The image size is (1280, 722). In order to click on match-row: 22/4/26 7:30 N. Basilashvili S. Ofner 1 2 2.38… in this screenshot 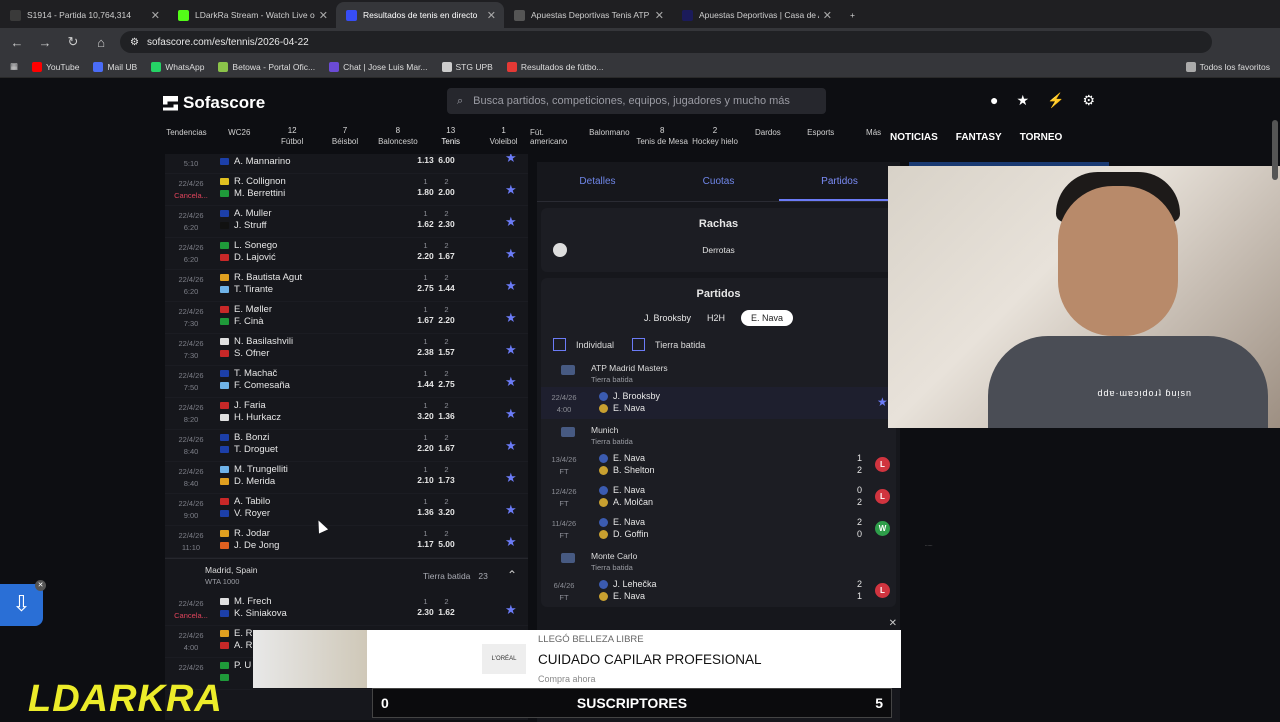, I will do `click(346, 350)`.